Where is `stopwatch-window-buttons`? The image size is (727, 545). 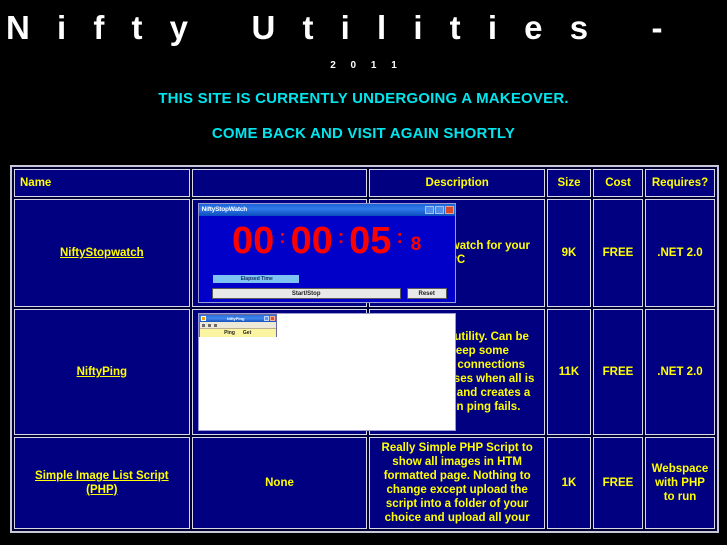 stopwatch-window-buttons is located at coordinates (439, 210).